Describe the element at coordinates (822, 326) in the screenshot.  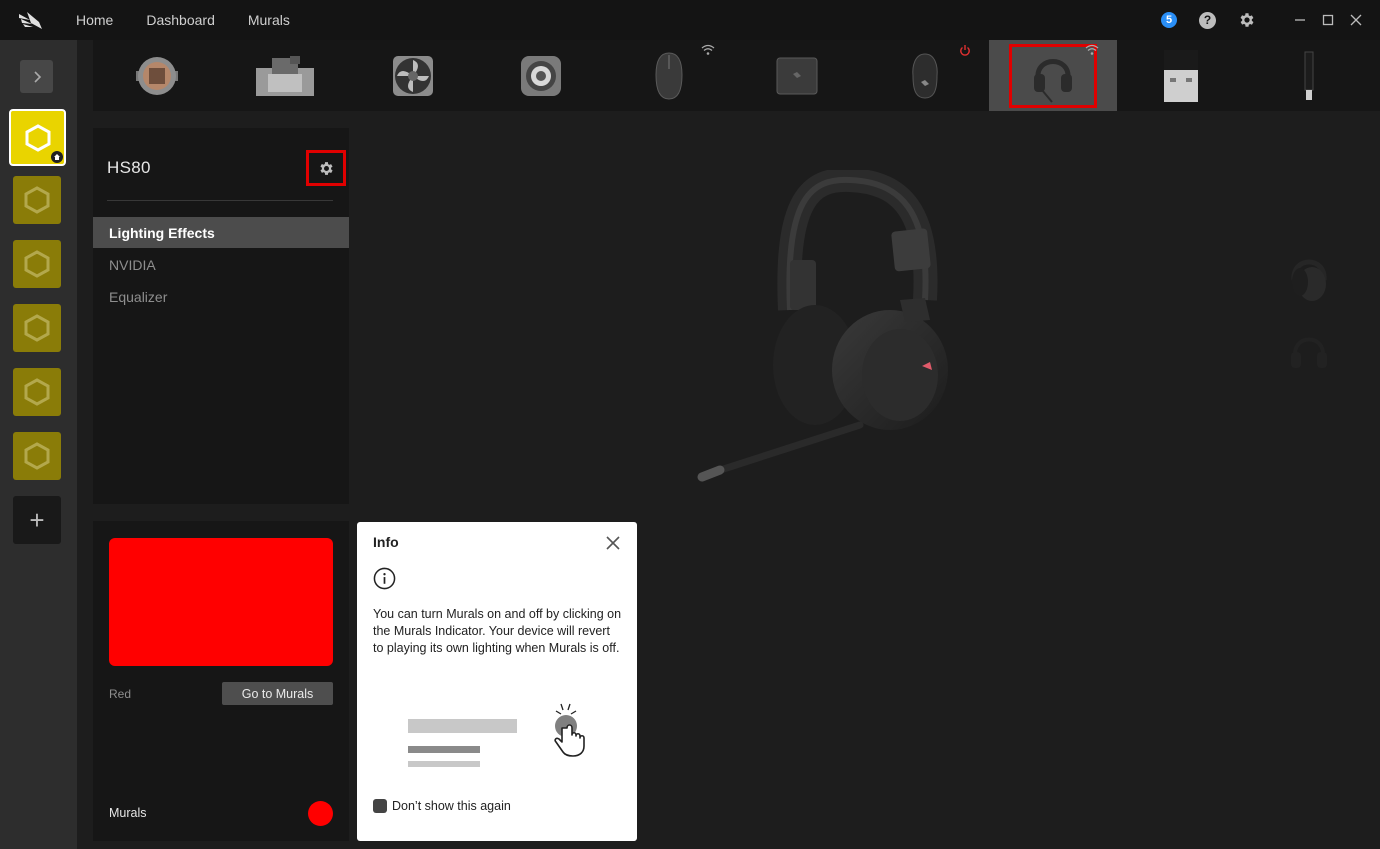
I see `headset-render-image` at that location.